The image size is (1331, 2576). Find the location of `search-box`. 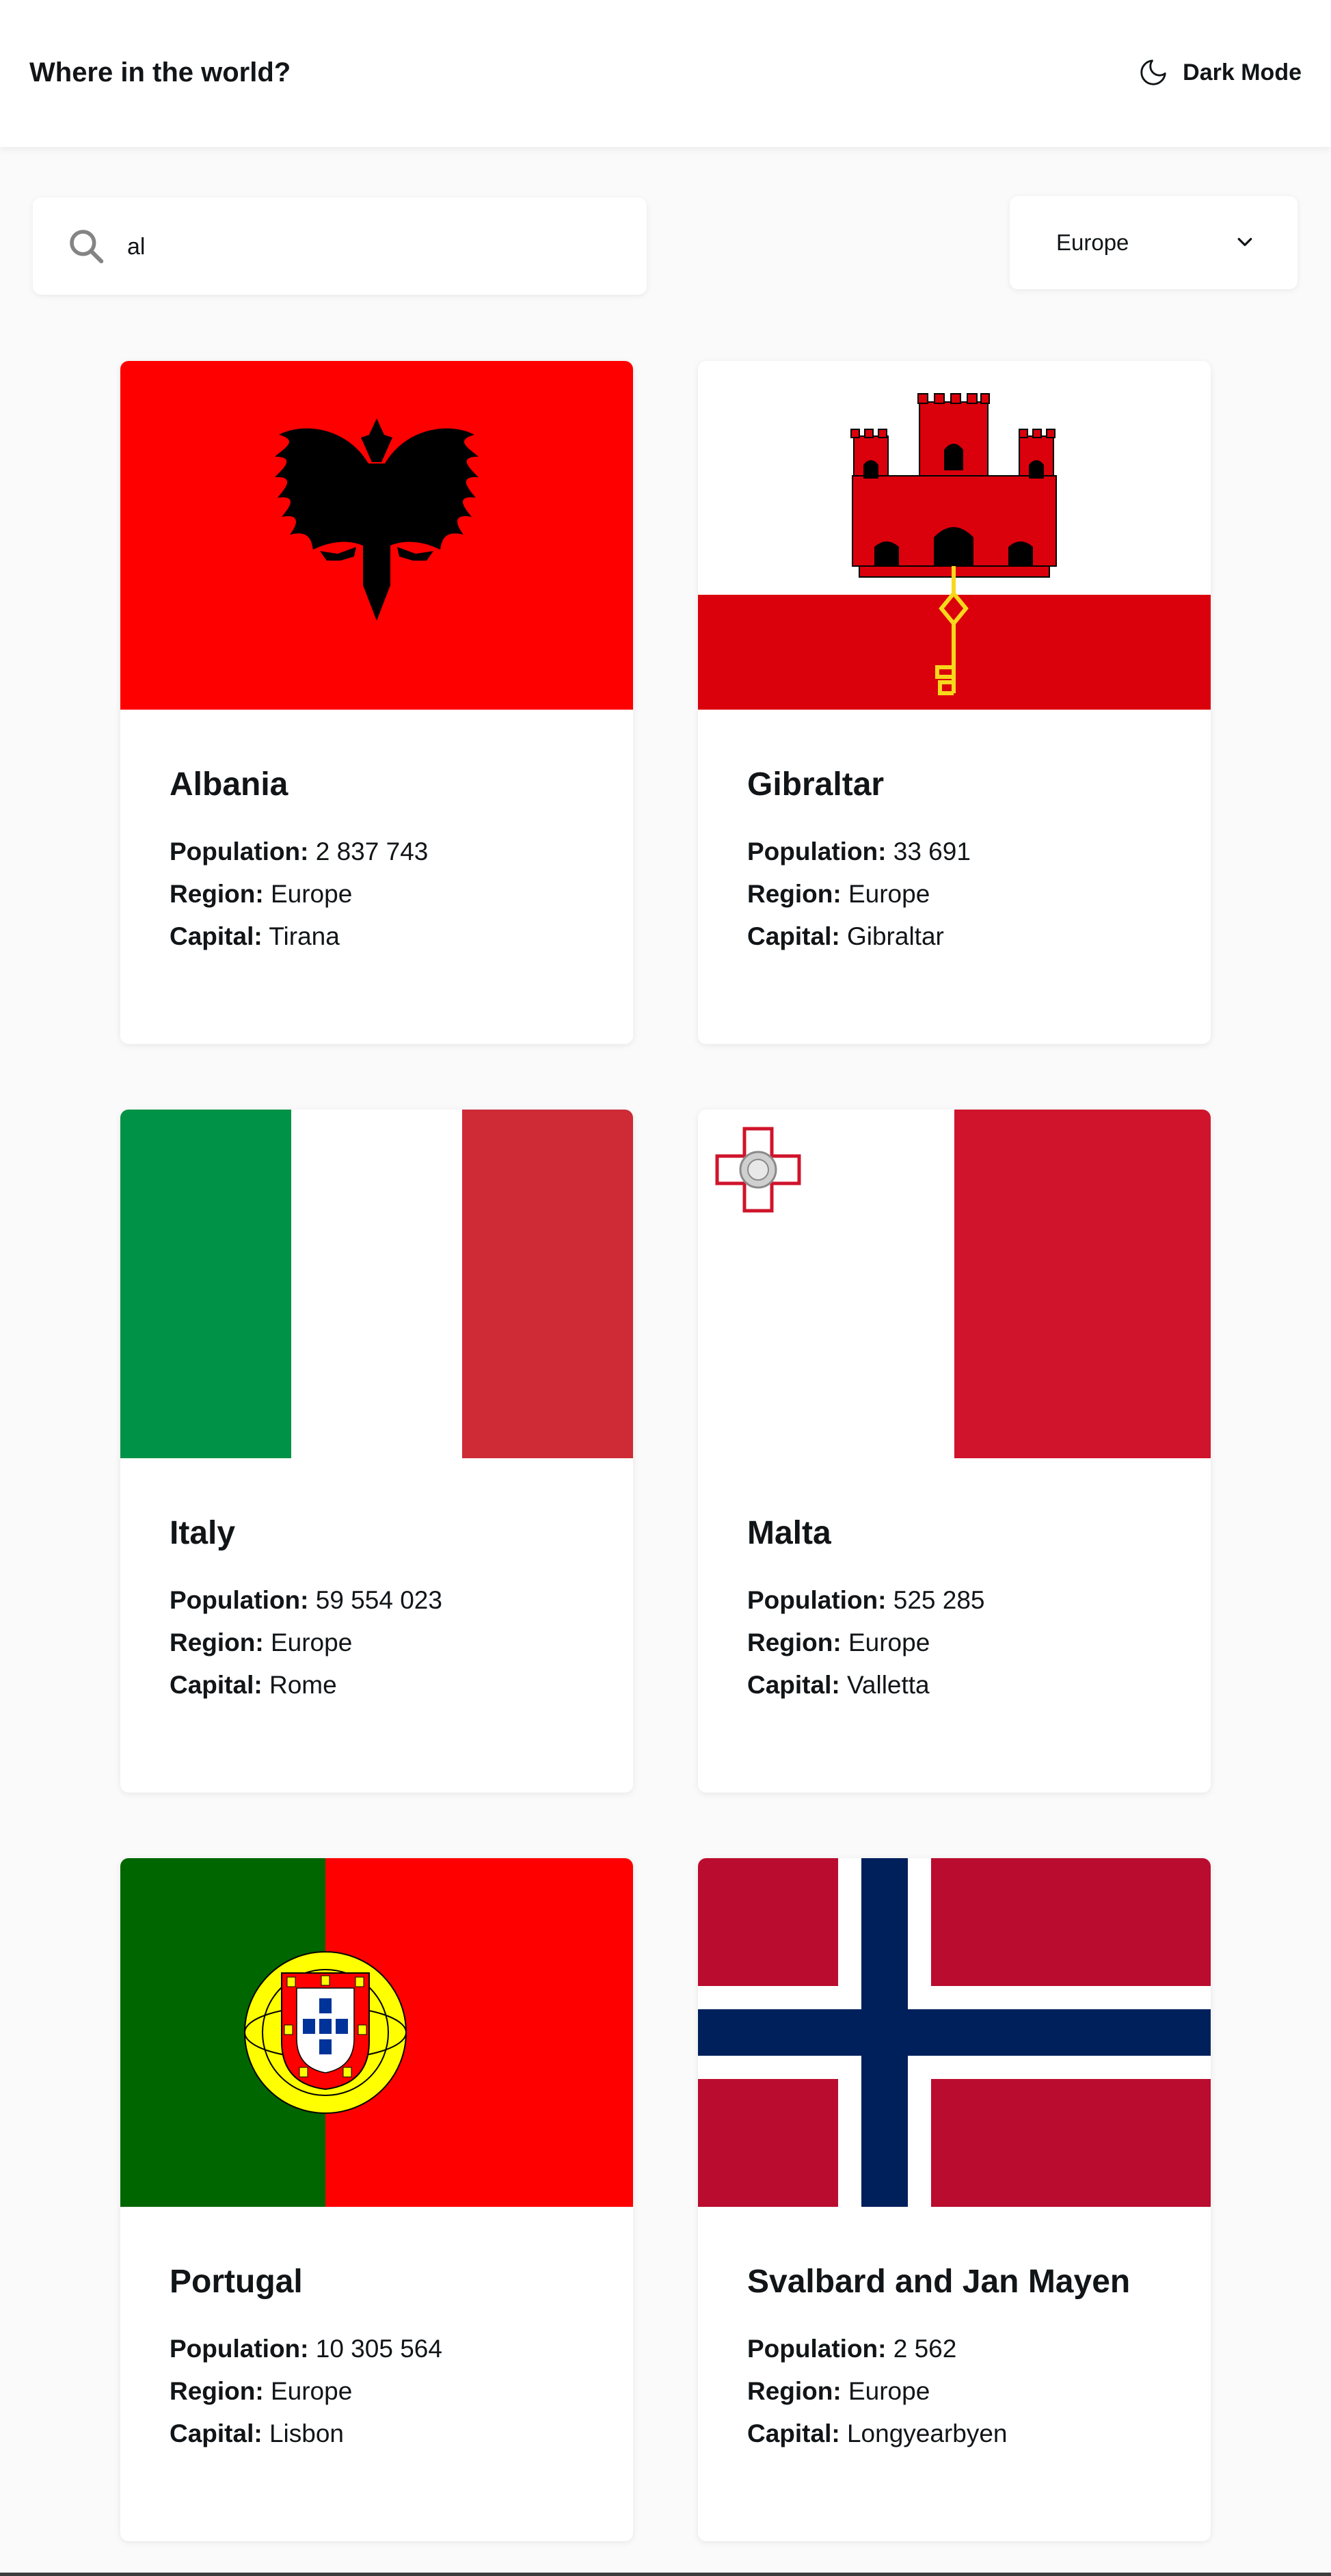

search-box is located at coordinates (340, 246).